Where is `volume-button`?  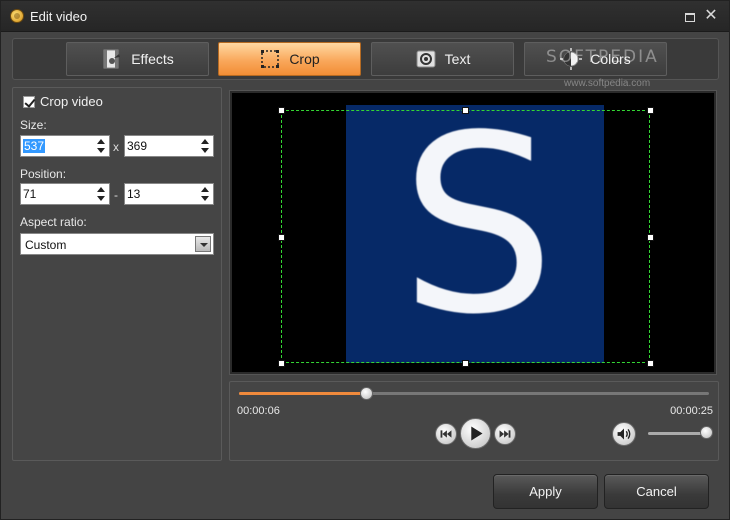
volume-button is located at coordinates (624, 434).